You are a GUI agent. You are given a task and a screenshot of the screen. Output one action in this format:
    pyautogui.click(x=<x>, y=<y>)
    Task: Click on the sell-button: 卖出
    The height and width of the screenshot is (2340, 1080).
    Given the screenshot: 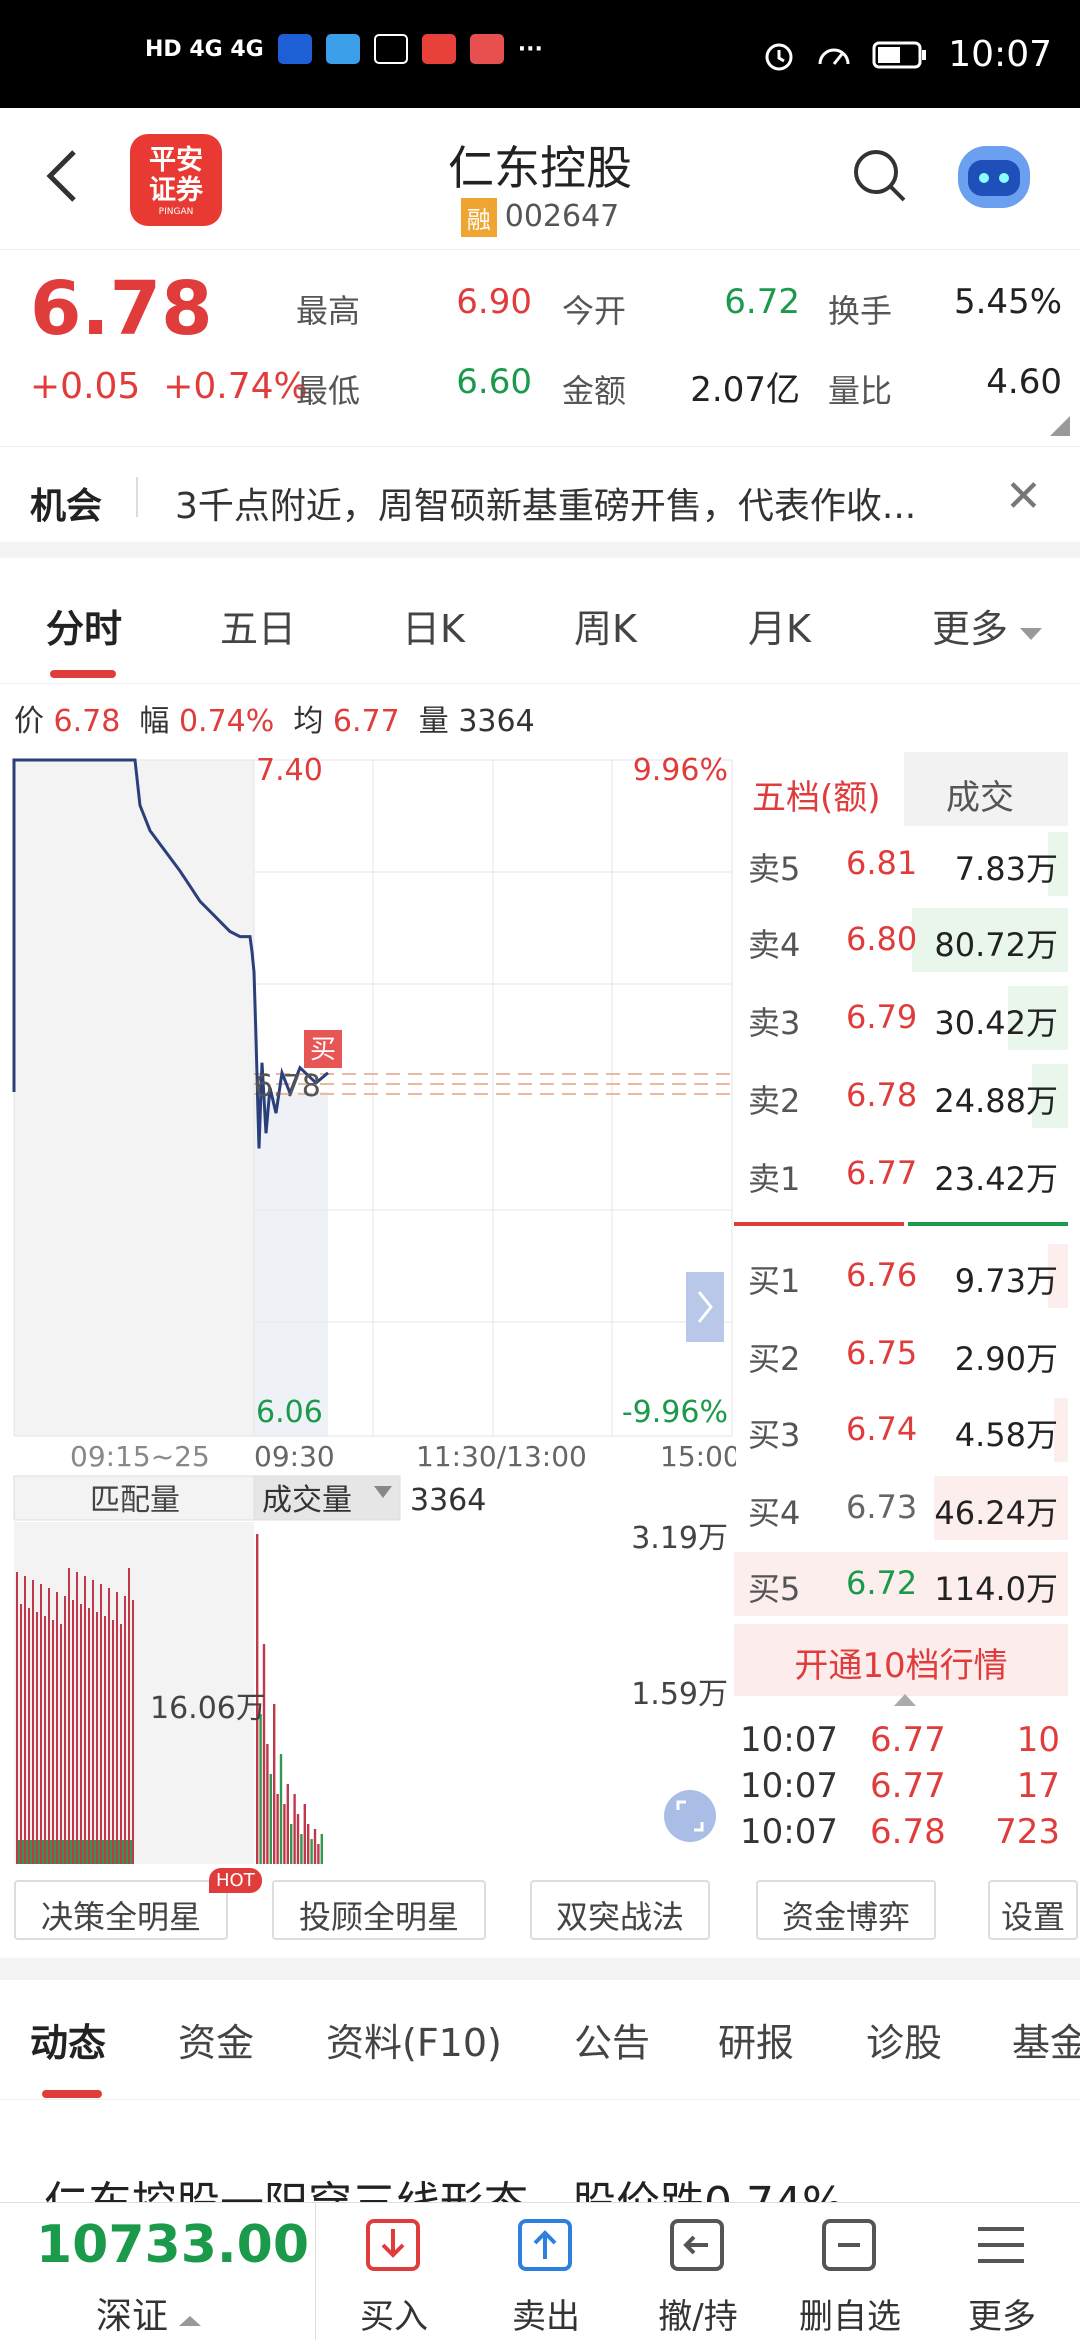 What is the action you would take?
    pyautogui.click(x=546, y=2271)
    